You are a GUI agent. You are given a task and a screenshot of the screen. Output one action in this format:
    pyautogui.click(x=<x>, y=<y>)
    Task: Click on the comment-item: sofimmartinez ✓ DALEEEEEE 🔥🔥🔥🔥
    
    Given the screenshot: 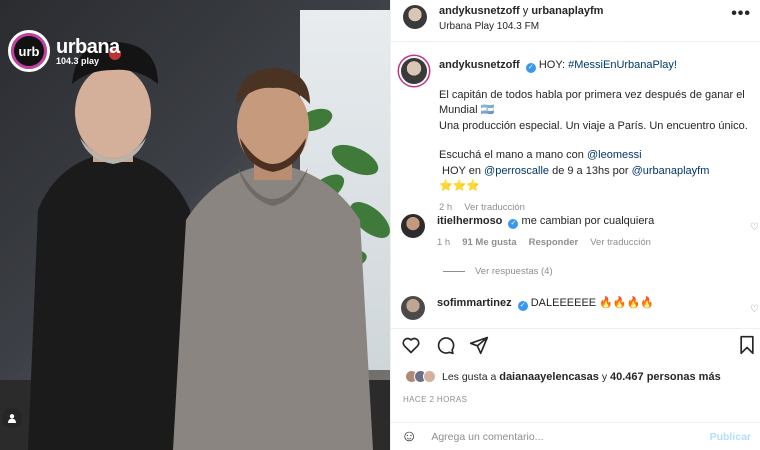 What is the action you would take?
    pyautogui.click(x=574, y=308)
    